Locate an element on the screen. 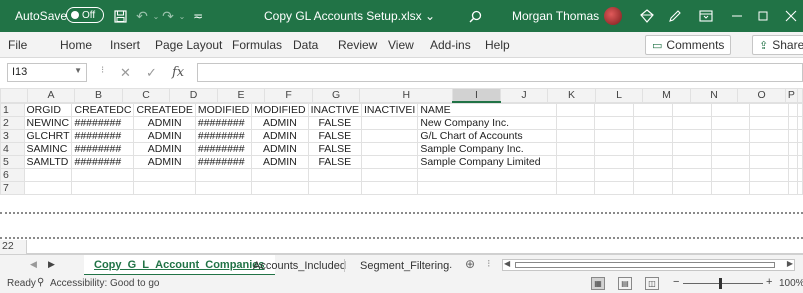  zoom-out-icon: − is located at coordinates (676, 282).